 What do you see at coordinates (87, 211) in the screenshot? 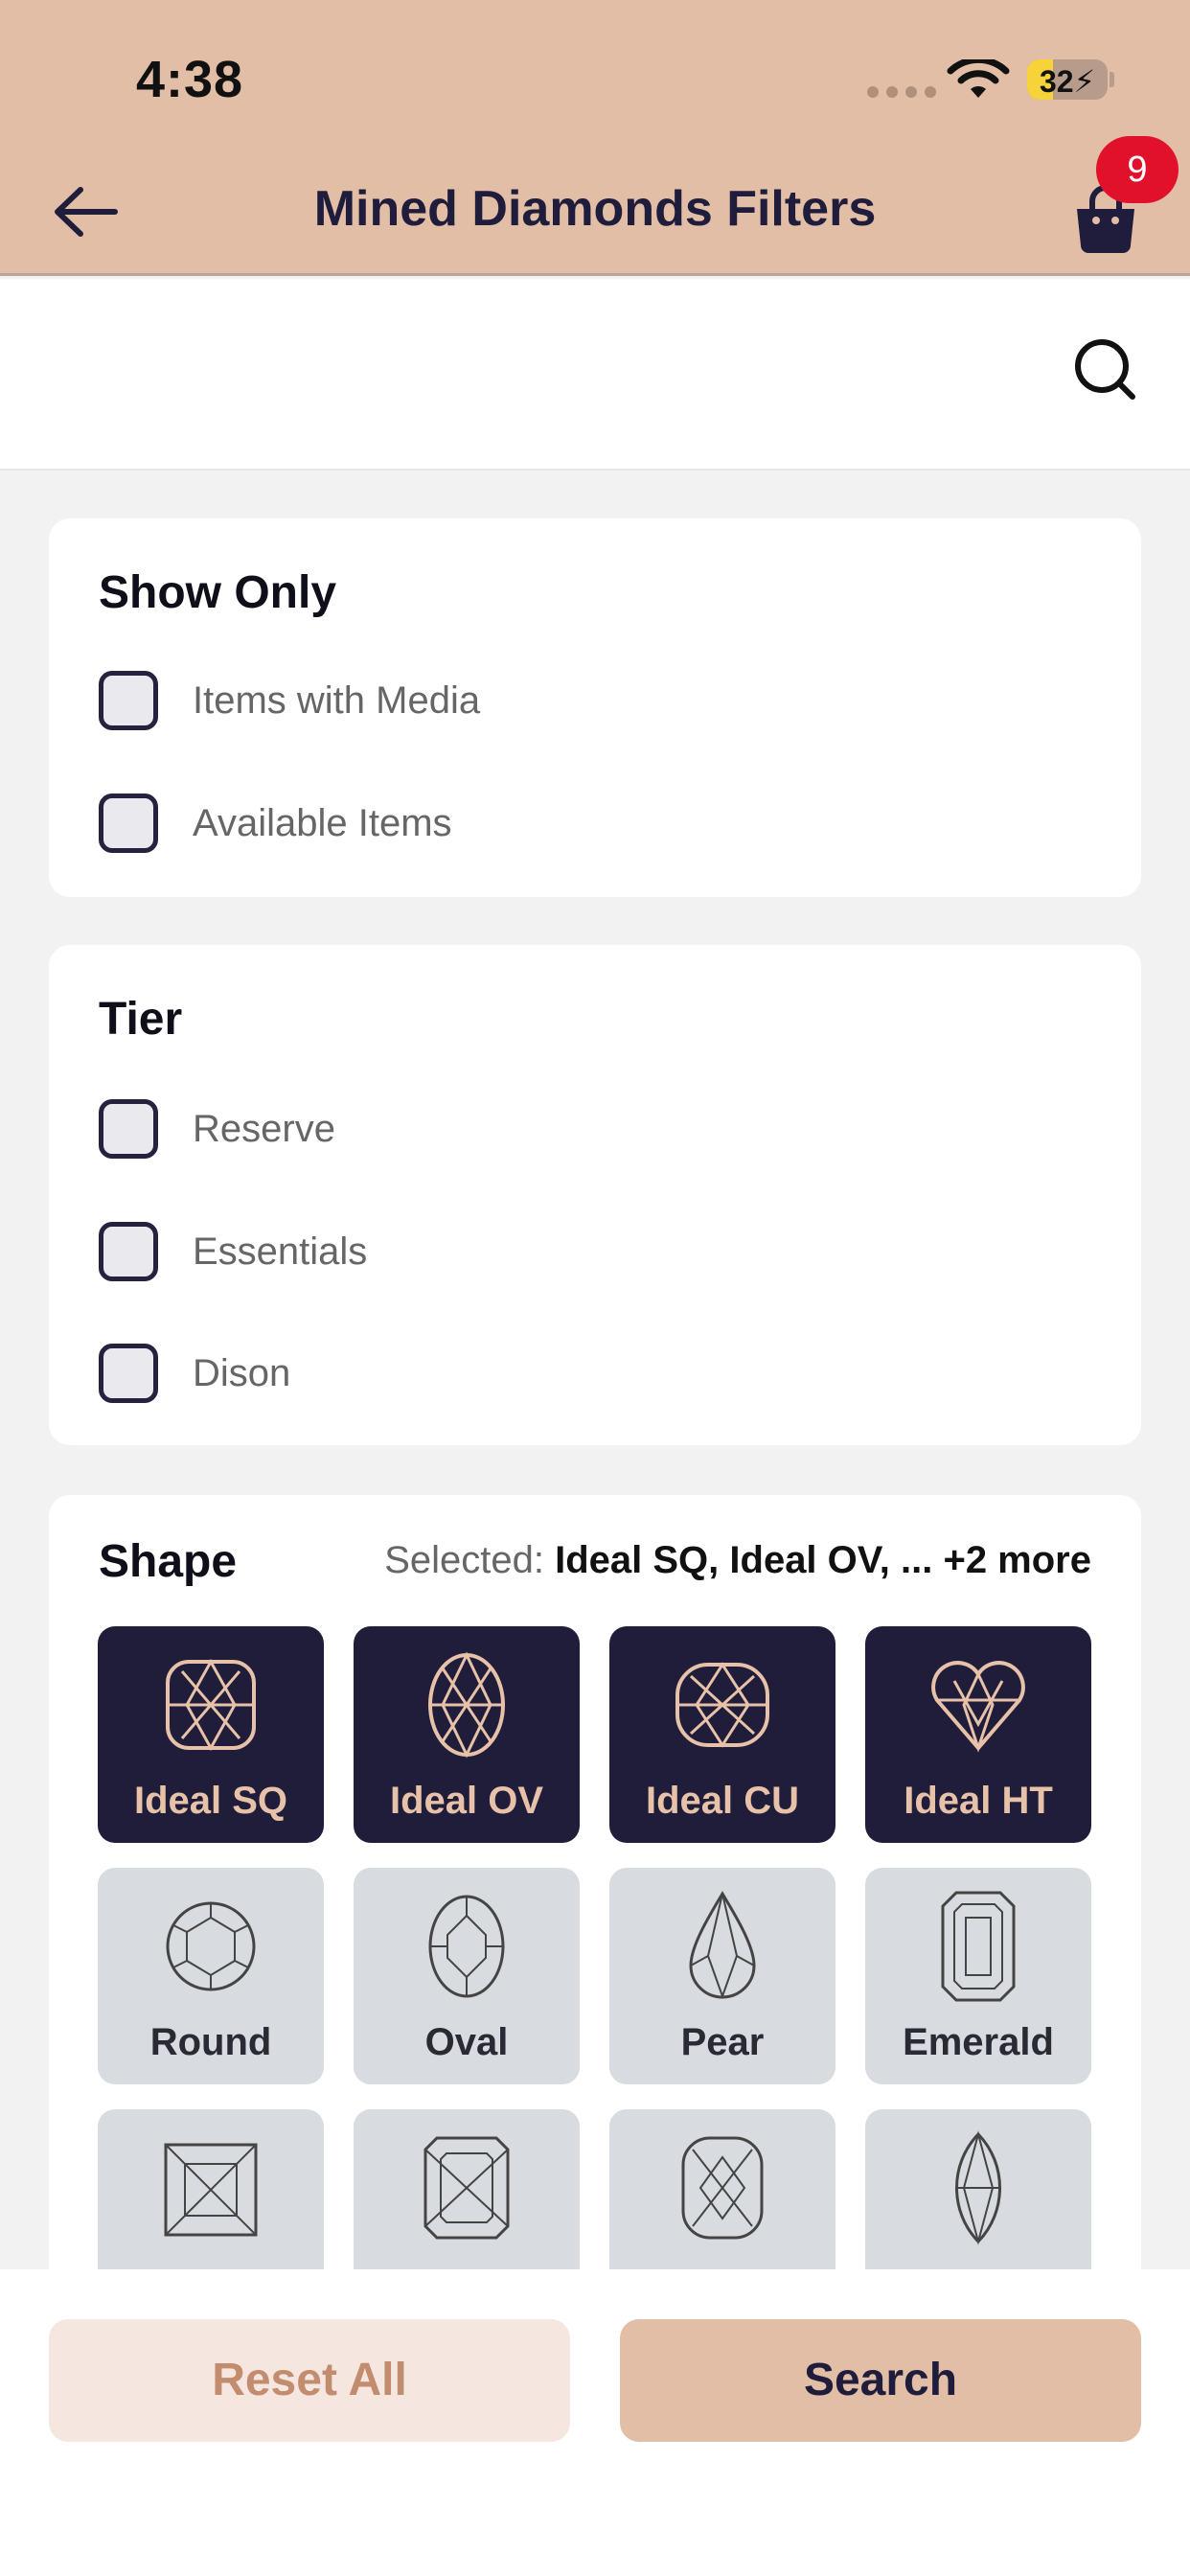
I see `back-arrow-icon` at bounding box center [87, 211].